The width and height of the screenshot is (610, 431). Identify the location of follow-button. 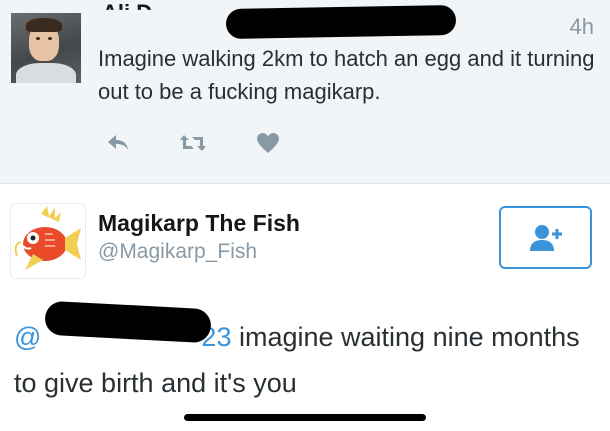
(545, 237).